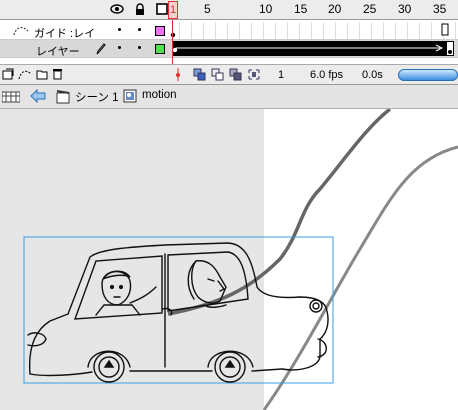 This screenshot has height=410, width=458. What do you see at coordinates (207, 9) in the screenshot?
I see `frame-number-5: 5` at bounding box center [207, 9].